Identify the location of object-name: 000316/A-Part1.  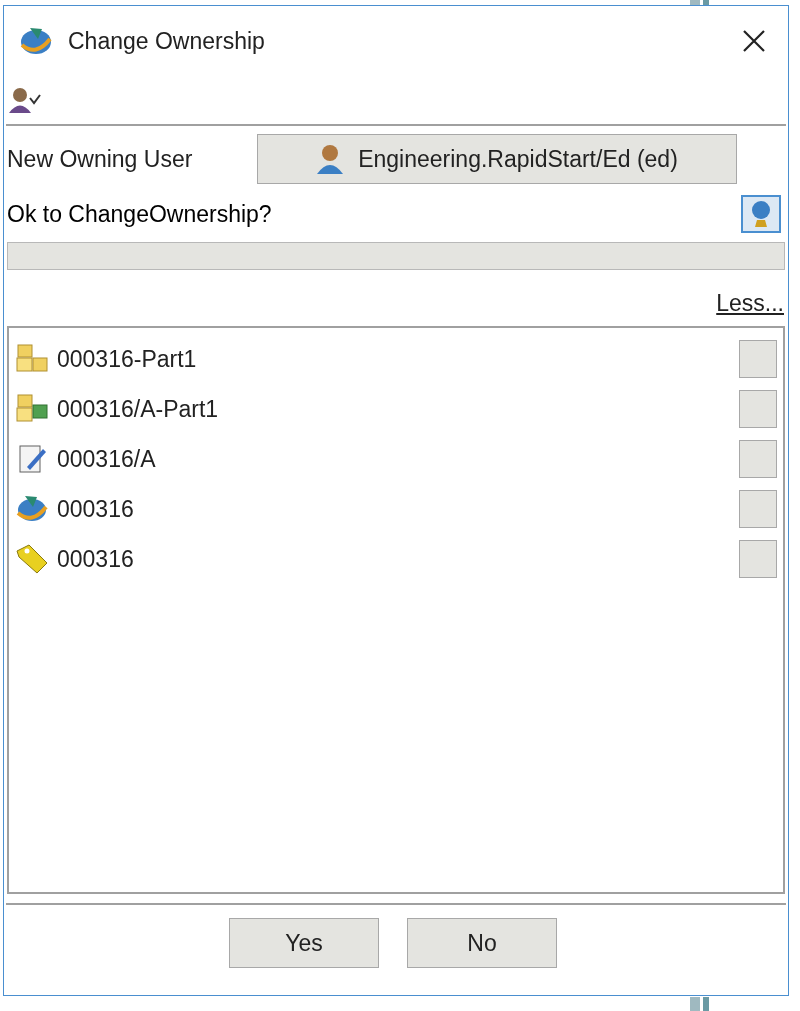
(395, 409).